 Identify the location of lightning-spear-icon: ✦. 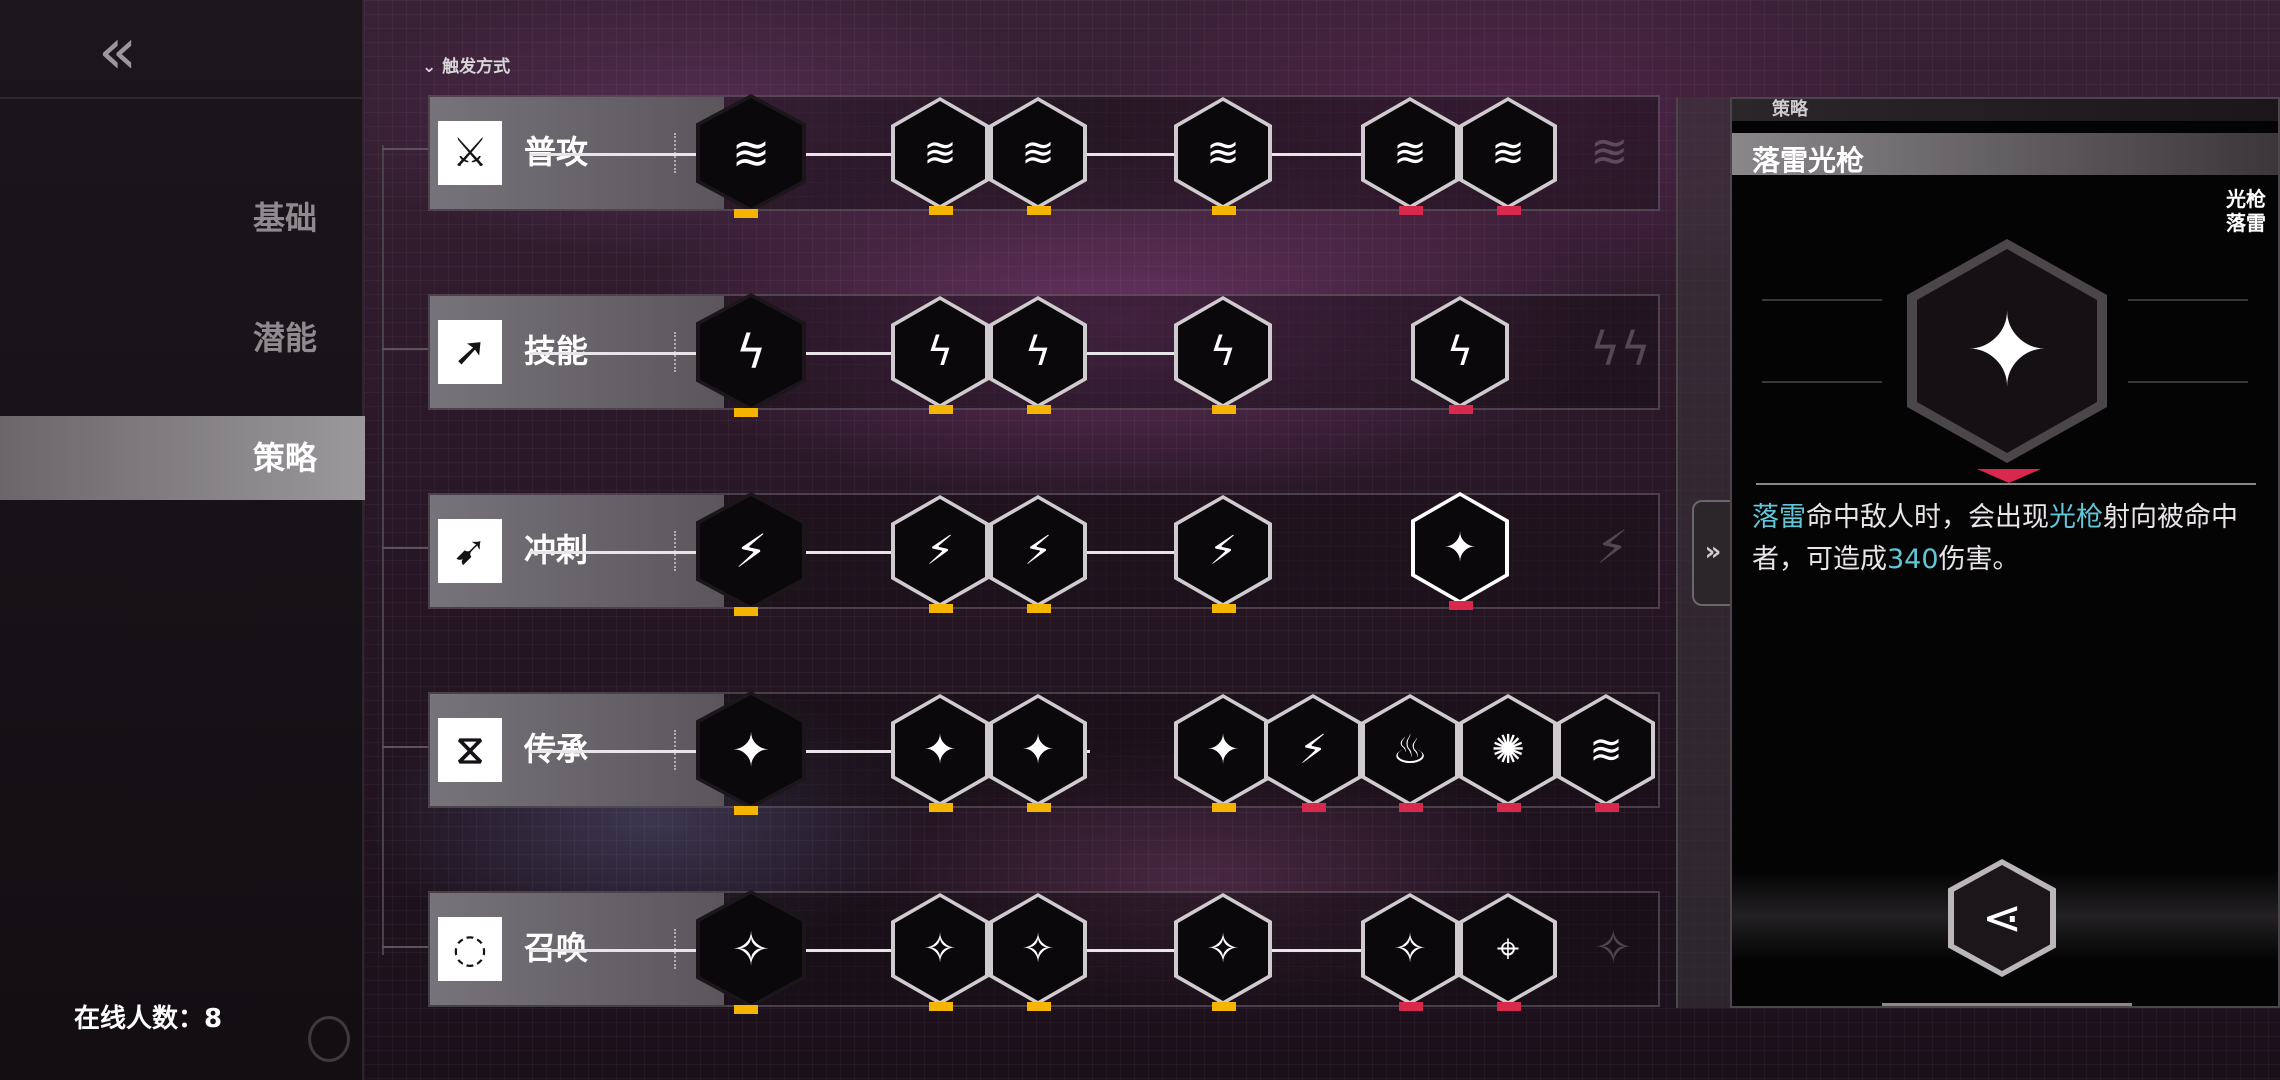
(2007, 351).